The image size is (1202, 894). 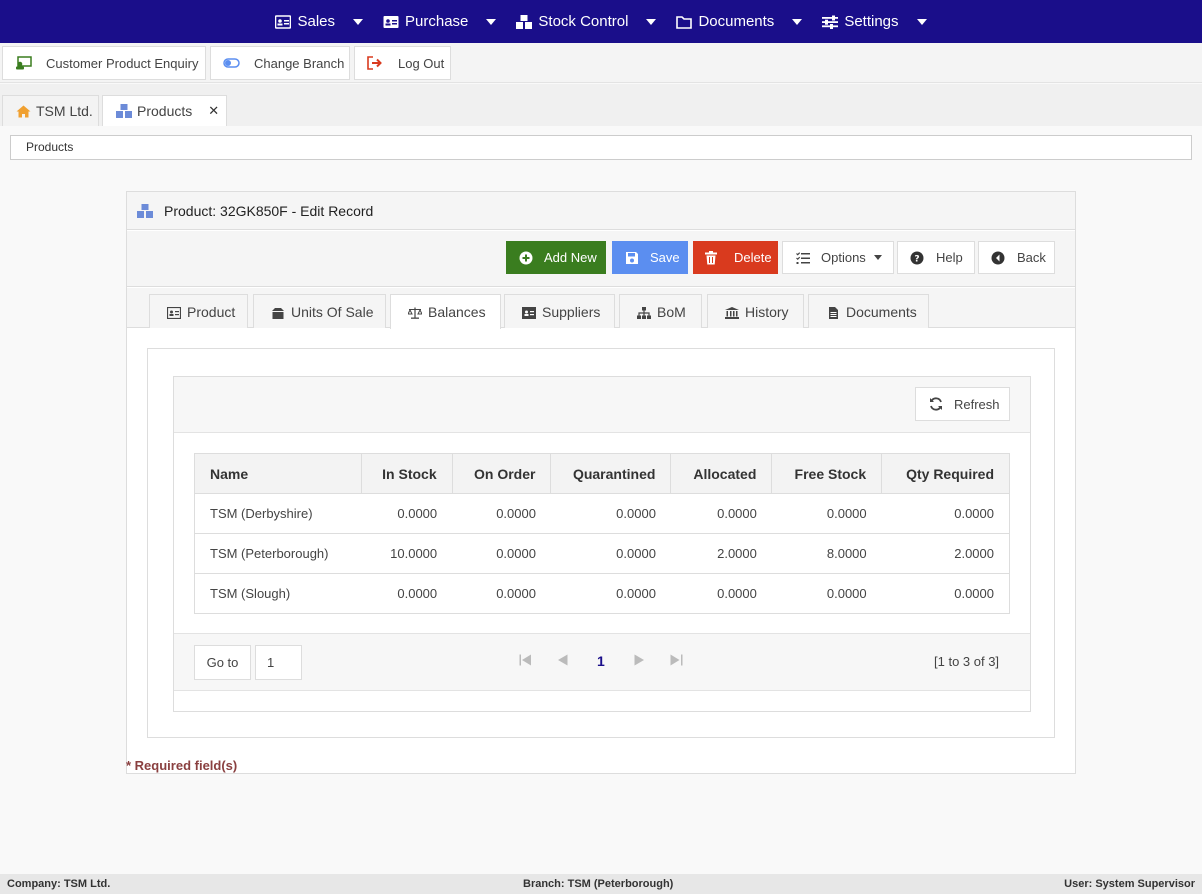 I want to click on last-page-icon, so click(x=676, y=661).